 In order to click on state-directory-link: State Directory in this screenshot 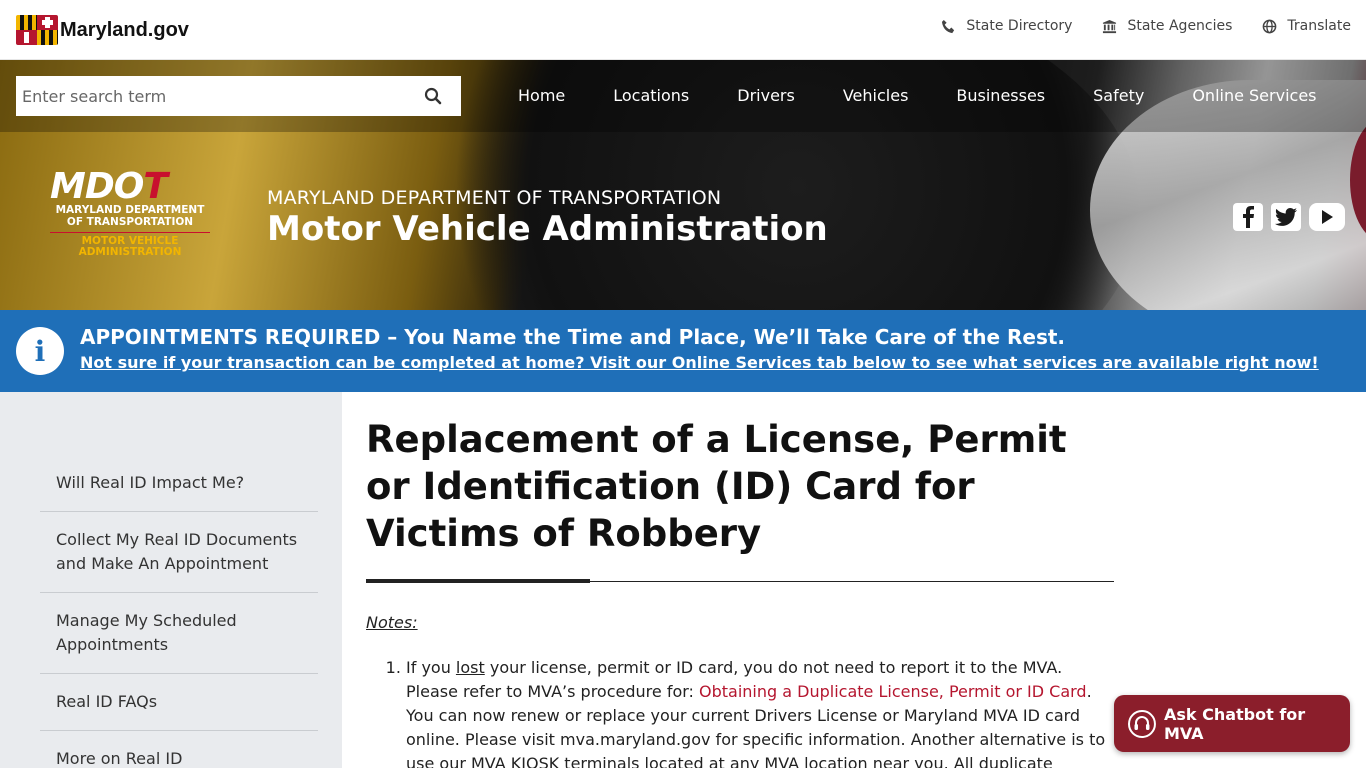, I will do `click(1006, 26)`.